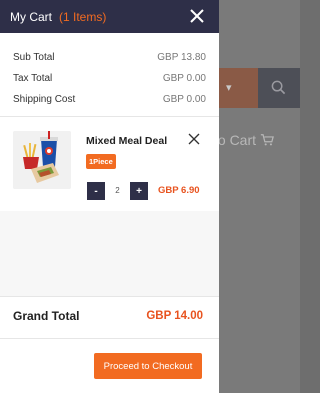 The height and width of the screenshot is (393, 320). I want to click on meal-deal-image, so click(42, 160).